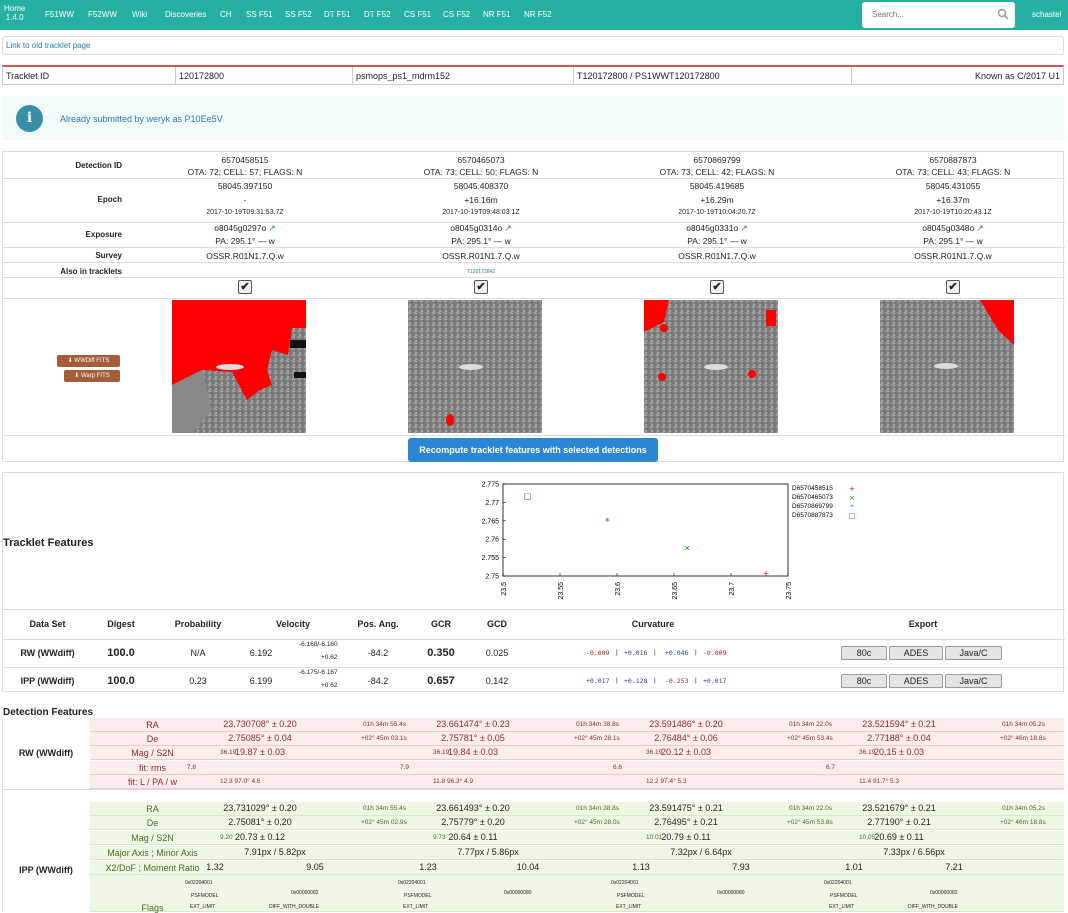  I want to click on exposure-link: o8045g0331o, so click(712, 228).